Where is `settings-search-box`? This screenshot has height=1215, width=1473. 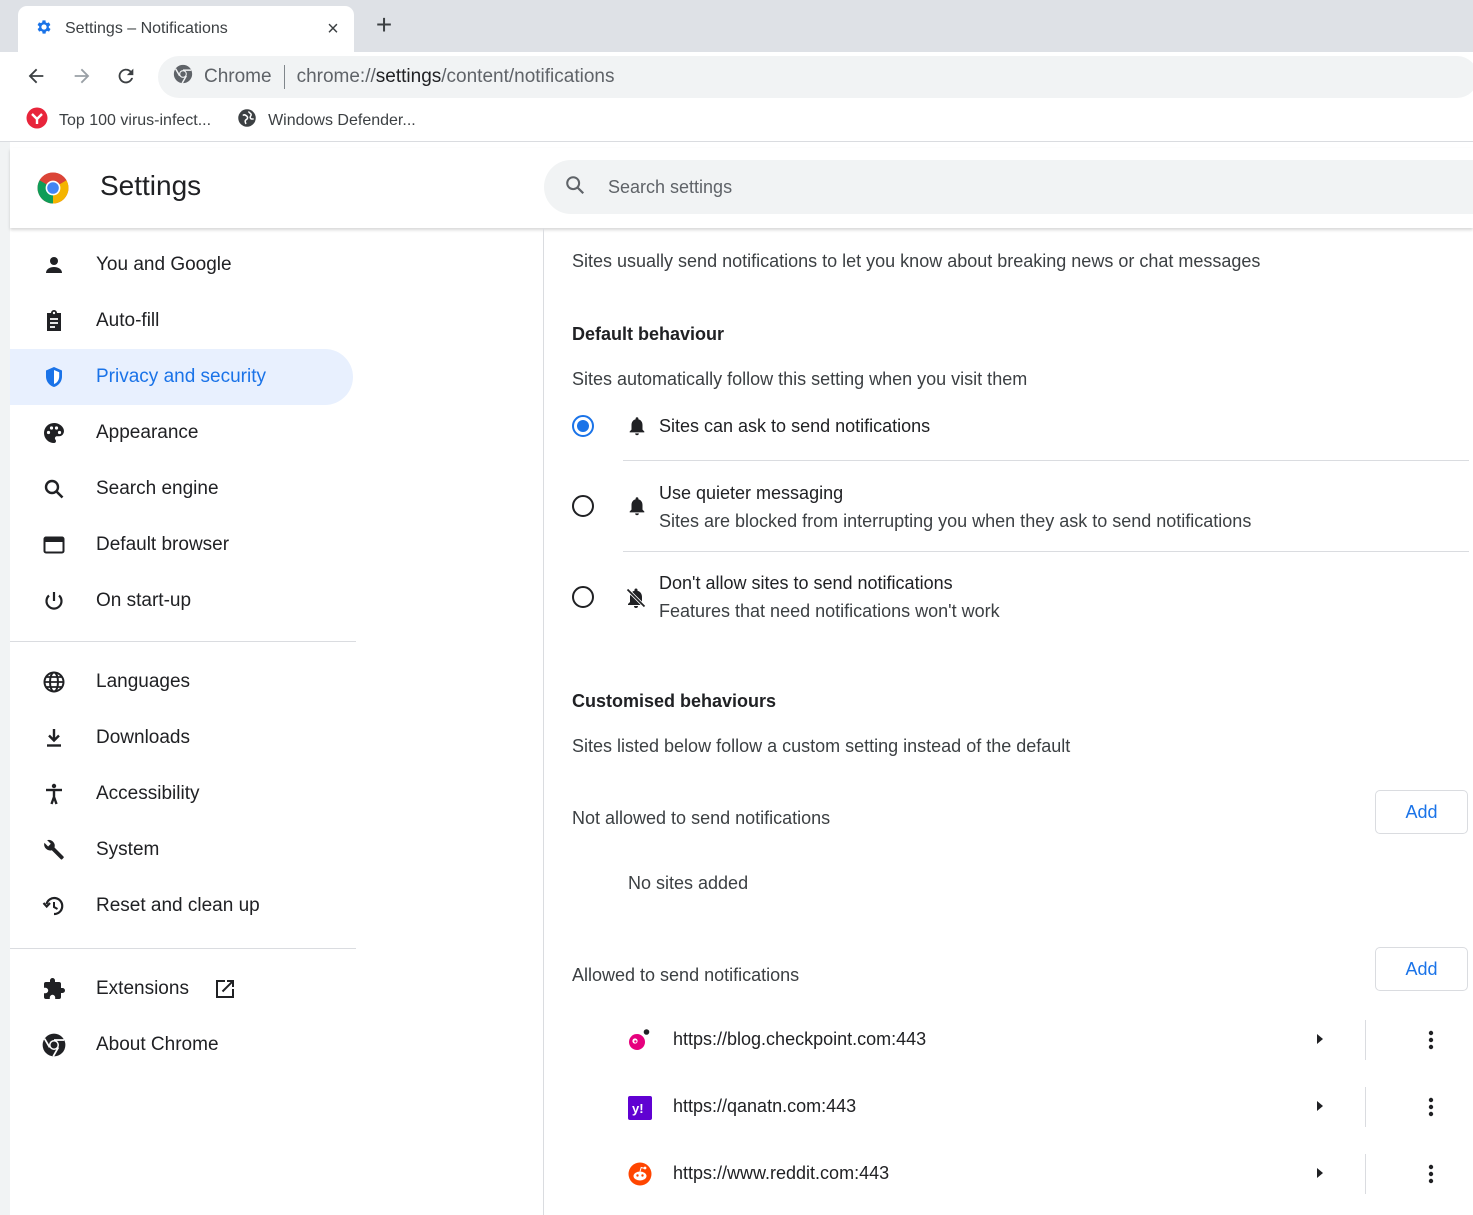
settings-search-box is located at coordinates (1008, 187).